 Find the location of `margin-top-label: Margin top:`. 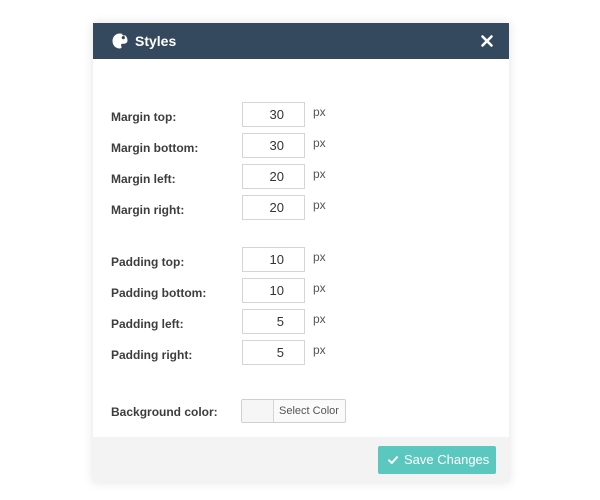

margin-top-label: Margin top: is located at coordinates (144, 117).